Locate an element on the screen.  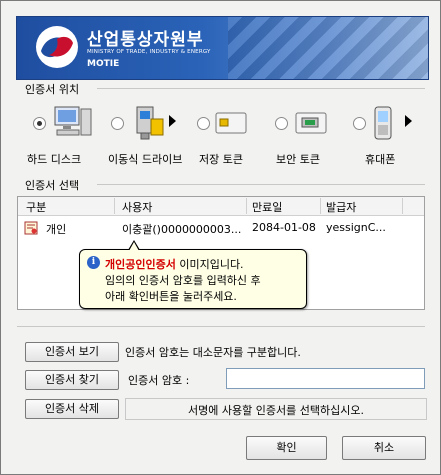
location-option-removable-drive is located at coordinates (149, 125).